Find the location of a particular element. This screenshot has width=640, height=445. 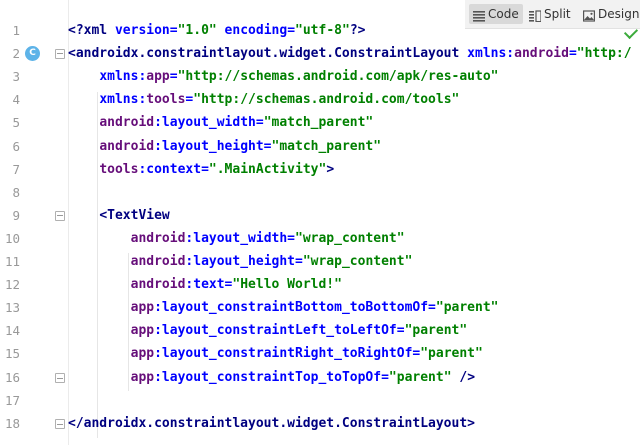

line-number: 3 is located at coordinates (16, 77).